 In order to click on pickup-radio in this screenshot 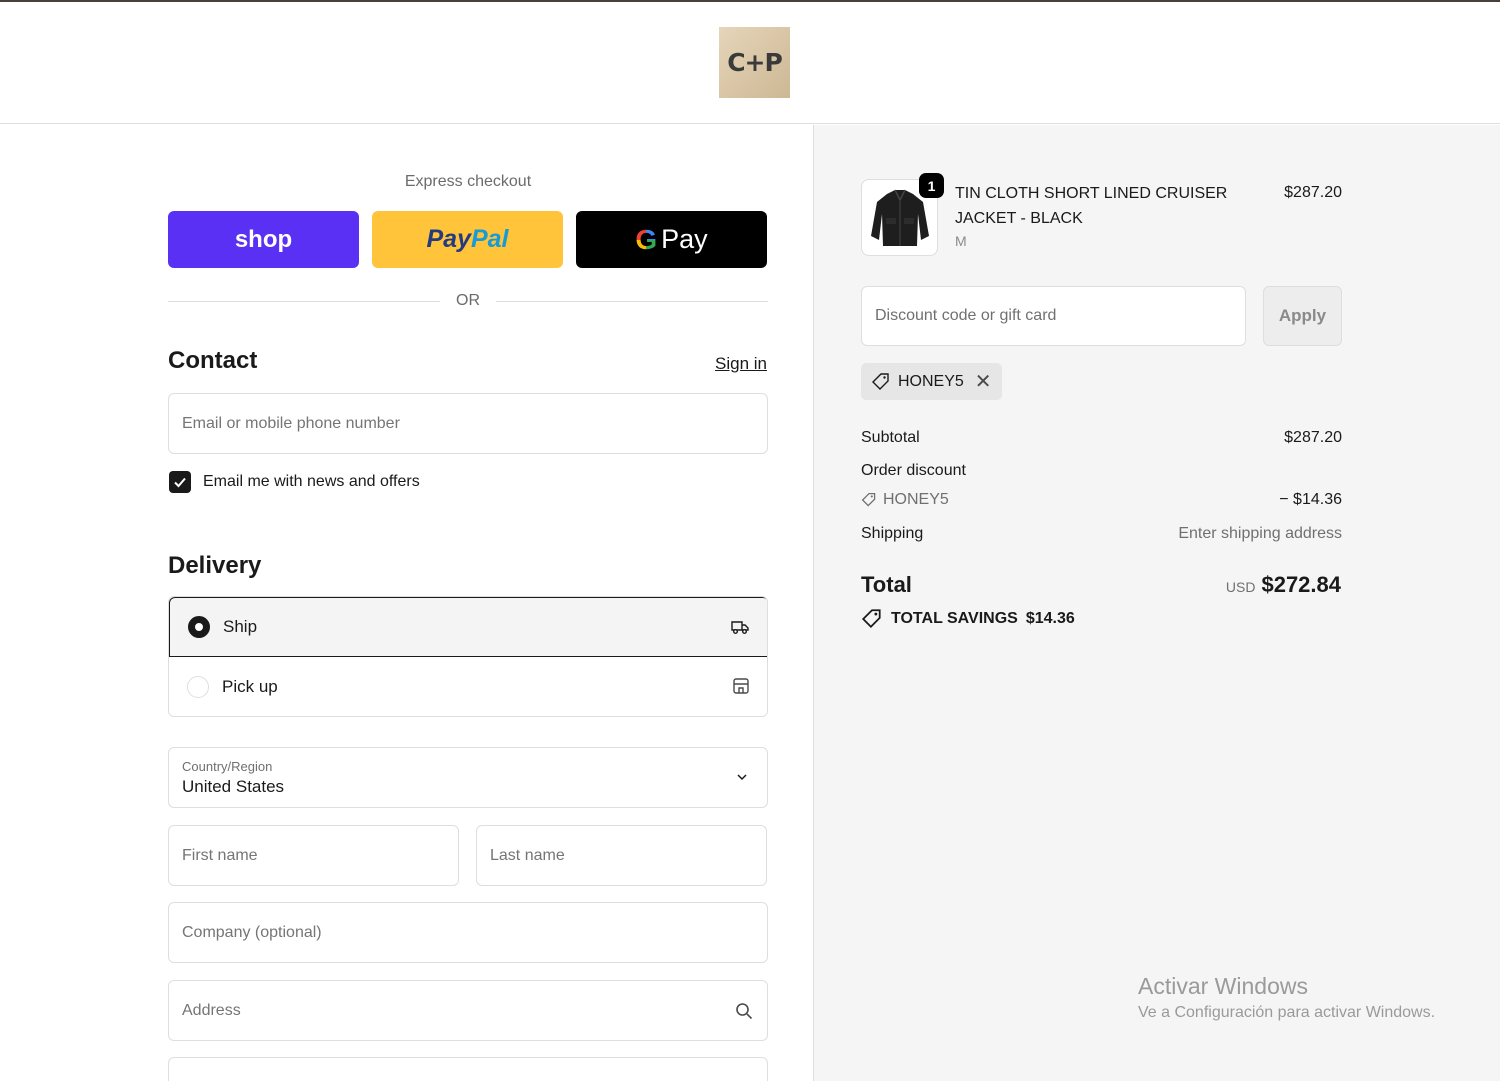, I will do `click(198, 687)`.